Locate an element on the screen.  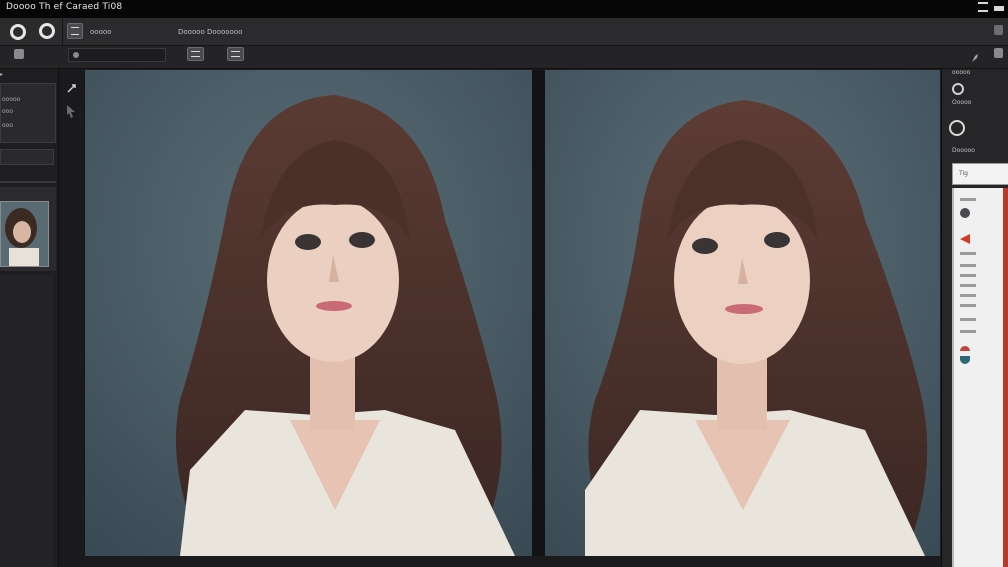
search-input: Tig is located at coordinates (980, 174).